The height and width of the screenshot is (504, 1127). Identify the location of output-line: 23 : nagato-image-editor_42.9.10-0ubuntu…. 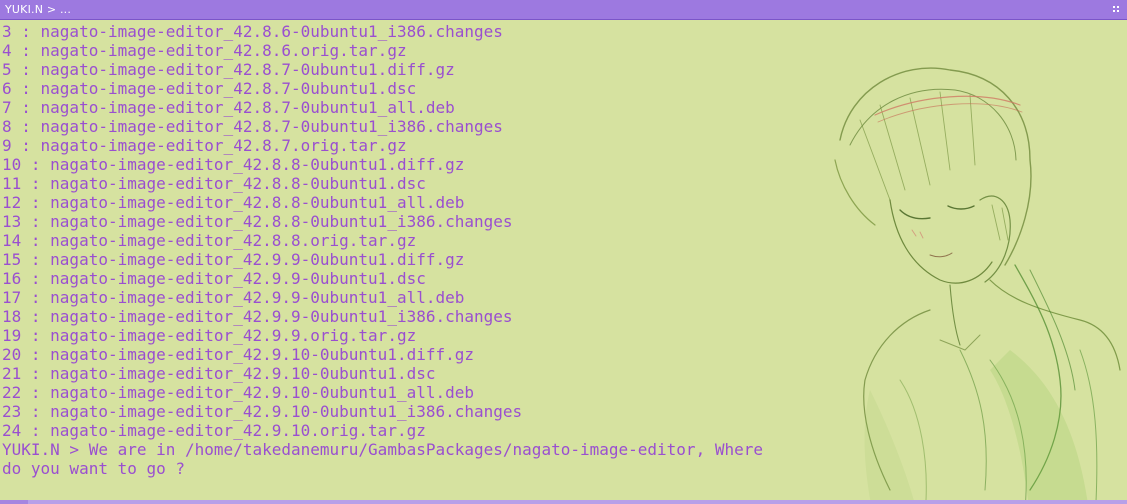
(262, 411).